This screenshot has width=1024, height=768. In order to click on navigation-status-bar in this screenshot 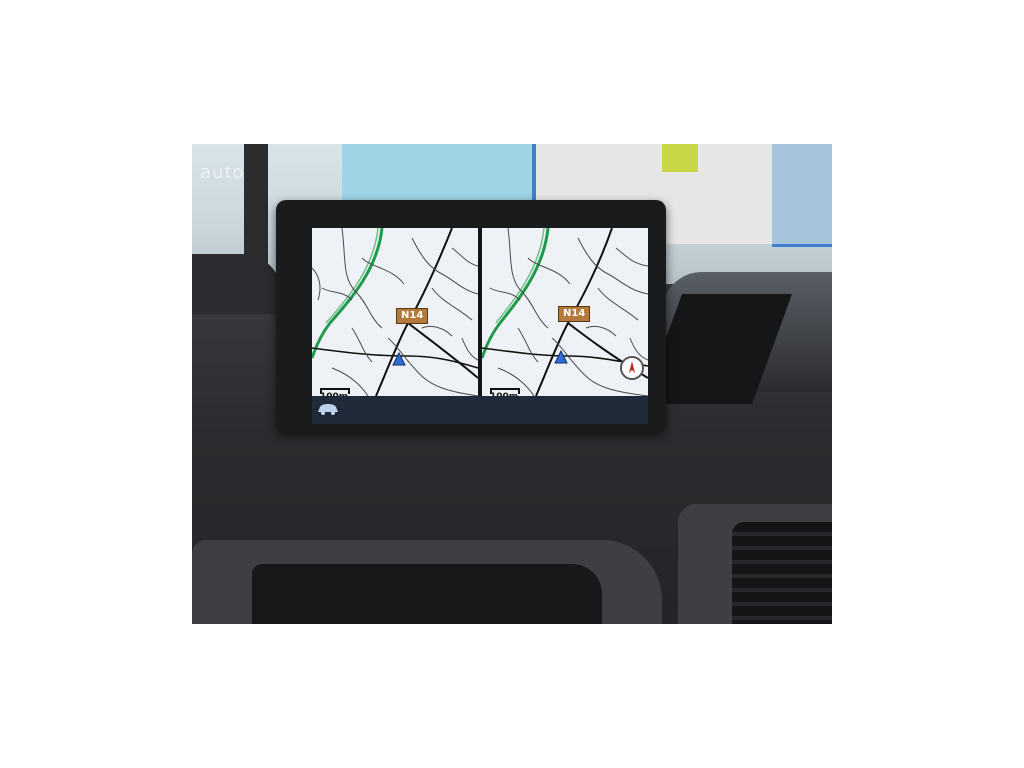, I will do `click(480, 410)`.